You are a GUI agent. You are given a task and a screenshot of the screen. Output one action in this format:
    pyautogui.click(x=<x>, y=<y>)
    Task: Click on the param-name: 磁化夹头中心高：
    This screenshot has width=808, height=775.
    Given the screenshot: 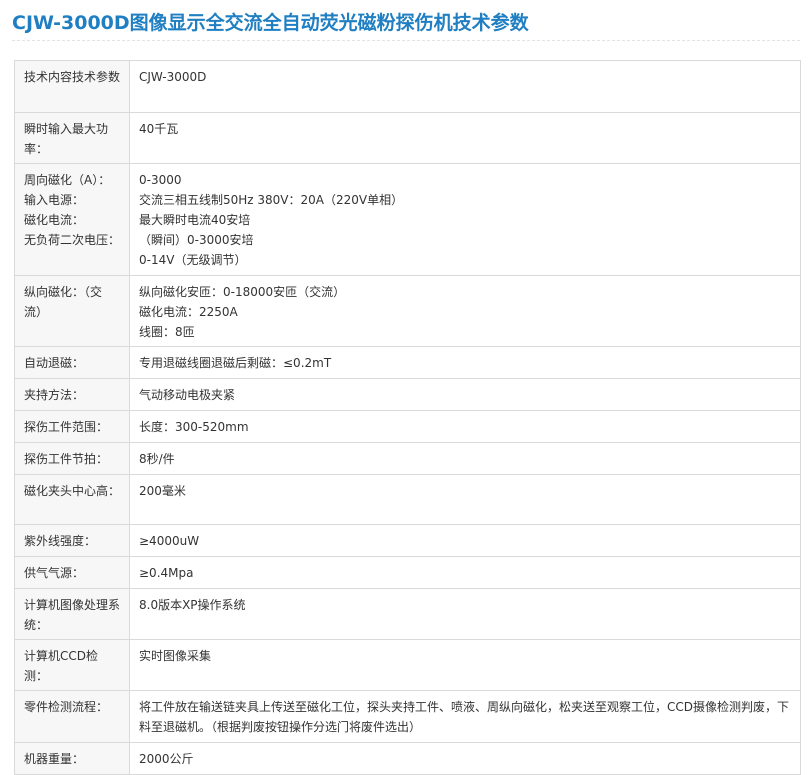 What is the action you would take?
    pyautogui.click(x=72, y=499)
    